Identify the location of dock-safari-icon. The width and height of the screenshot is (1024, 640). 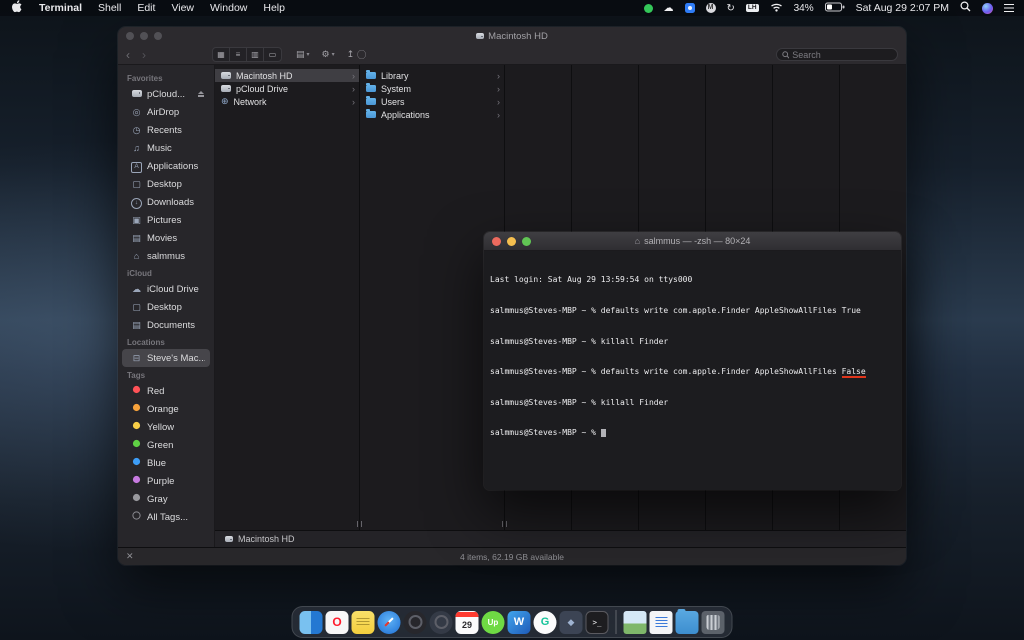
(389, 622).